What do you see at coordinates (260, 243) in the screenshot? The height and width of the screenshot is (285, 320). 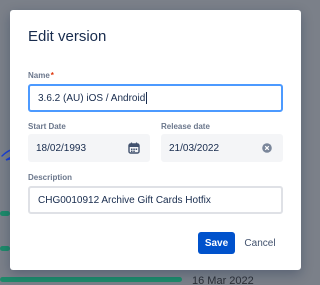 I see `cancel-button: Cancel` at bounding box center [260, 243].